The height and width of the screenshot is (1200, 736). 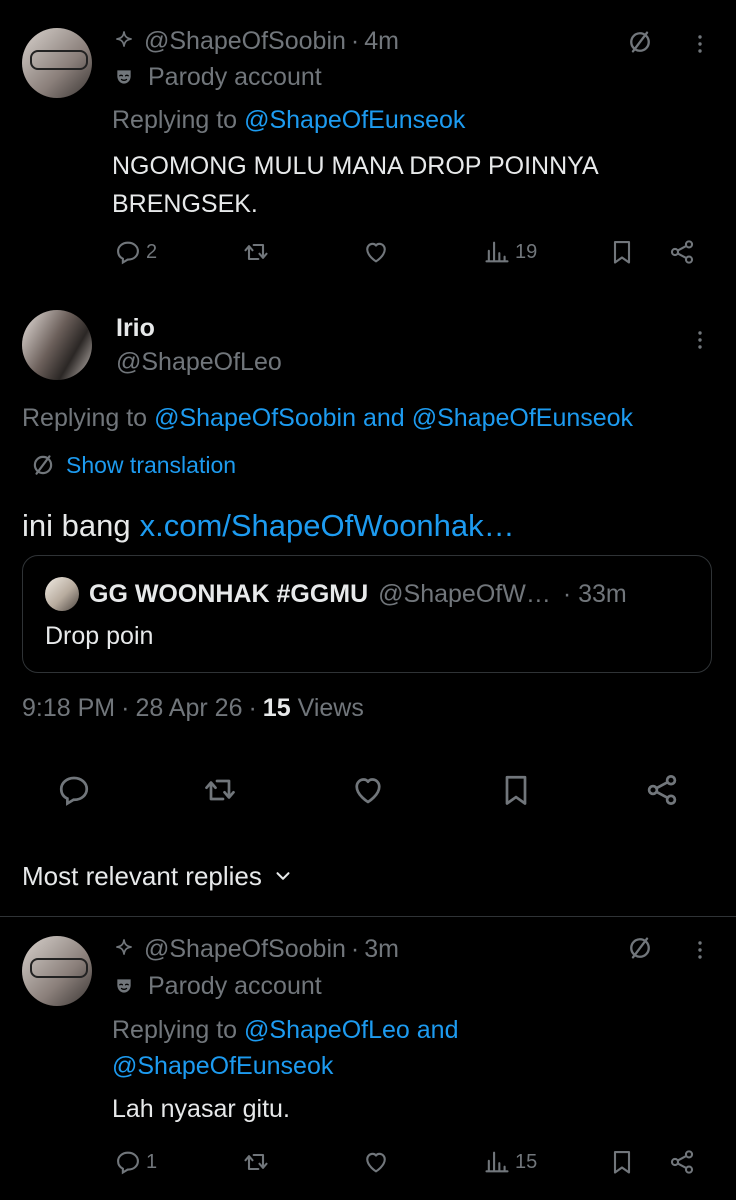 I want to click on timestamp: 4m, so click(x=381, y=41).